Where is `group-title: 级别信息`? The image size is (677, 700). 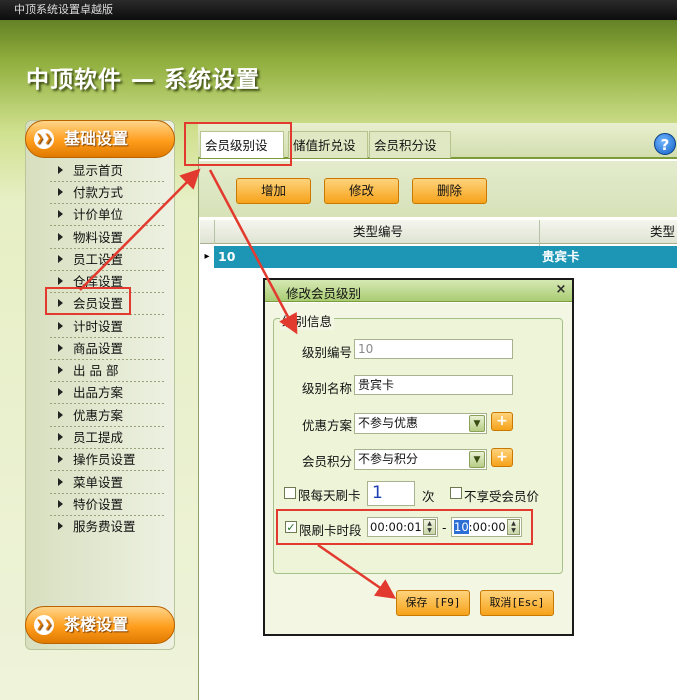 group-title: 级别信息 is located at coordinates (307, 320).